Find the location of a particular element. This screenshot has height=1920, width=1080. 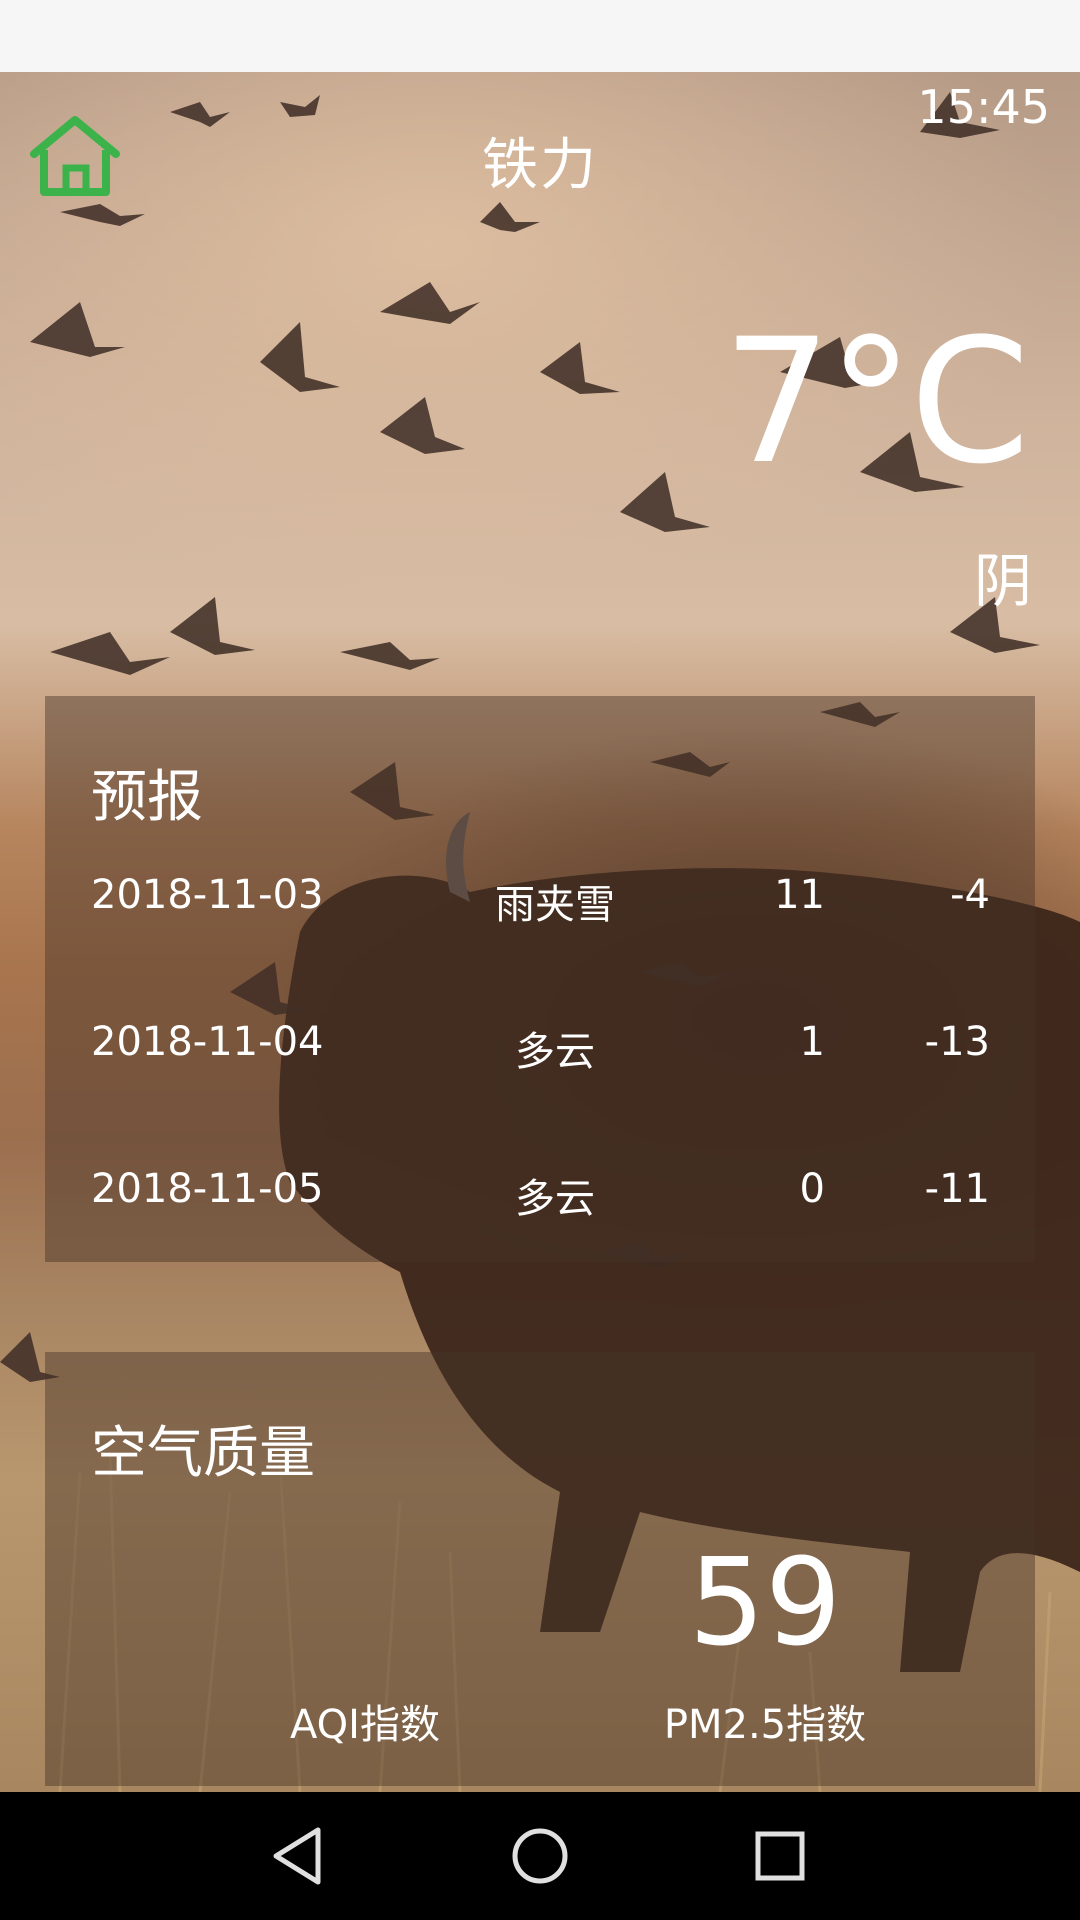

clock: 15:45 is located at coordinates (983, 107).